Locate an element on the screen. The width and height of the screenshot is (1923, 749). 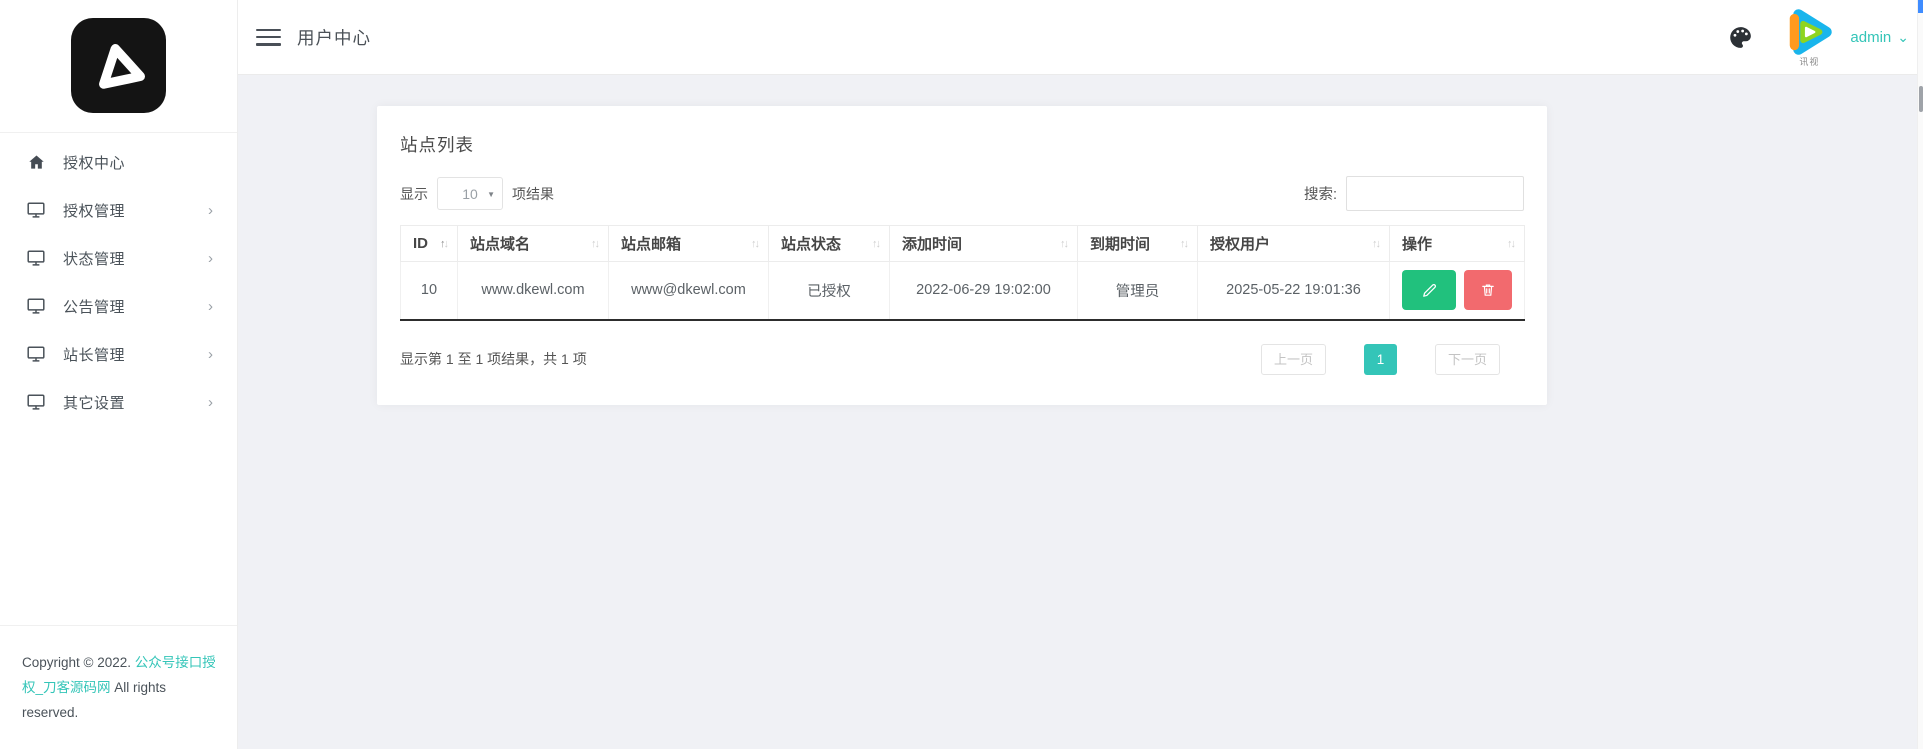
pagination: 上一页 1 下一页 is located at coordinates (1380, 359).